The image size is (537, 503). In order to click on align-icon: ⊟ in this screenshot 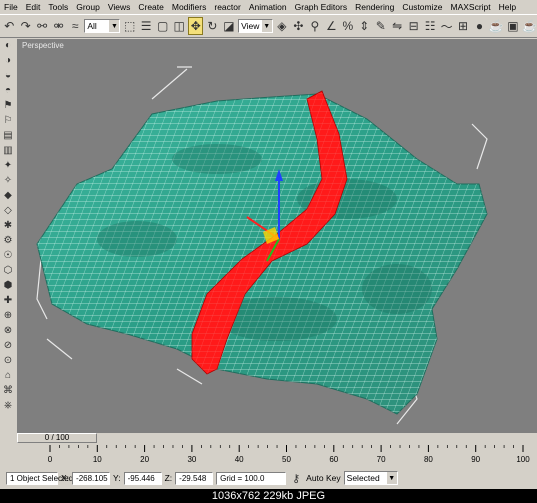, I will do `click(413, 26)`.